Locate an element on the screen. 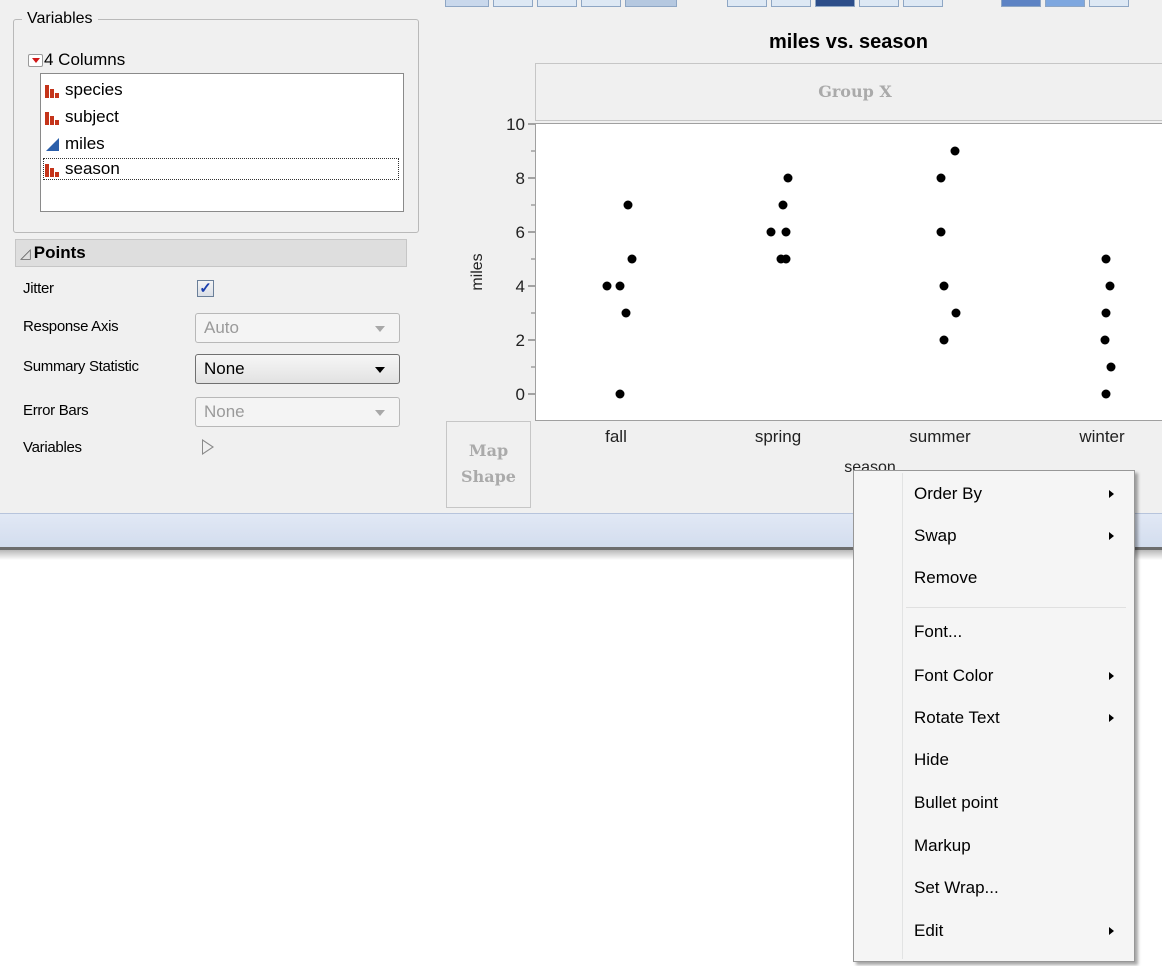 The image size is (1162, 966). menu-item-label: Rotate Text is located at coordinates (957, 717).